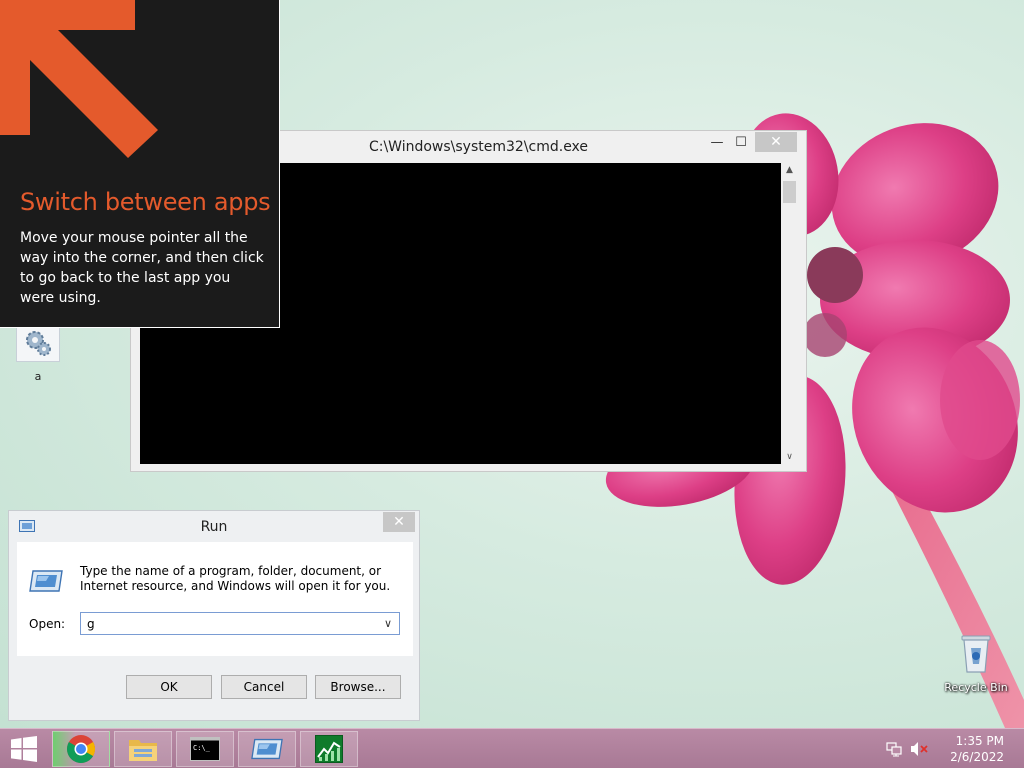 The height and width of the screenshot is (768, 1024). I want to click on ok-button: OK, so click(169, 687).